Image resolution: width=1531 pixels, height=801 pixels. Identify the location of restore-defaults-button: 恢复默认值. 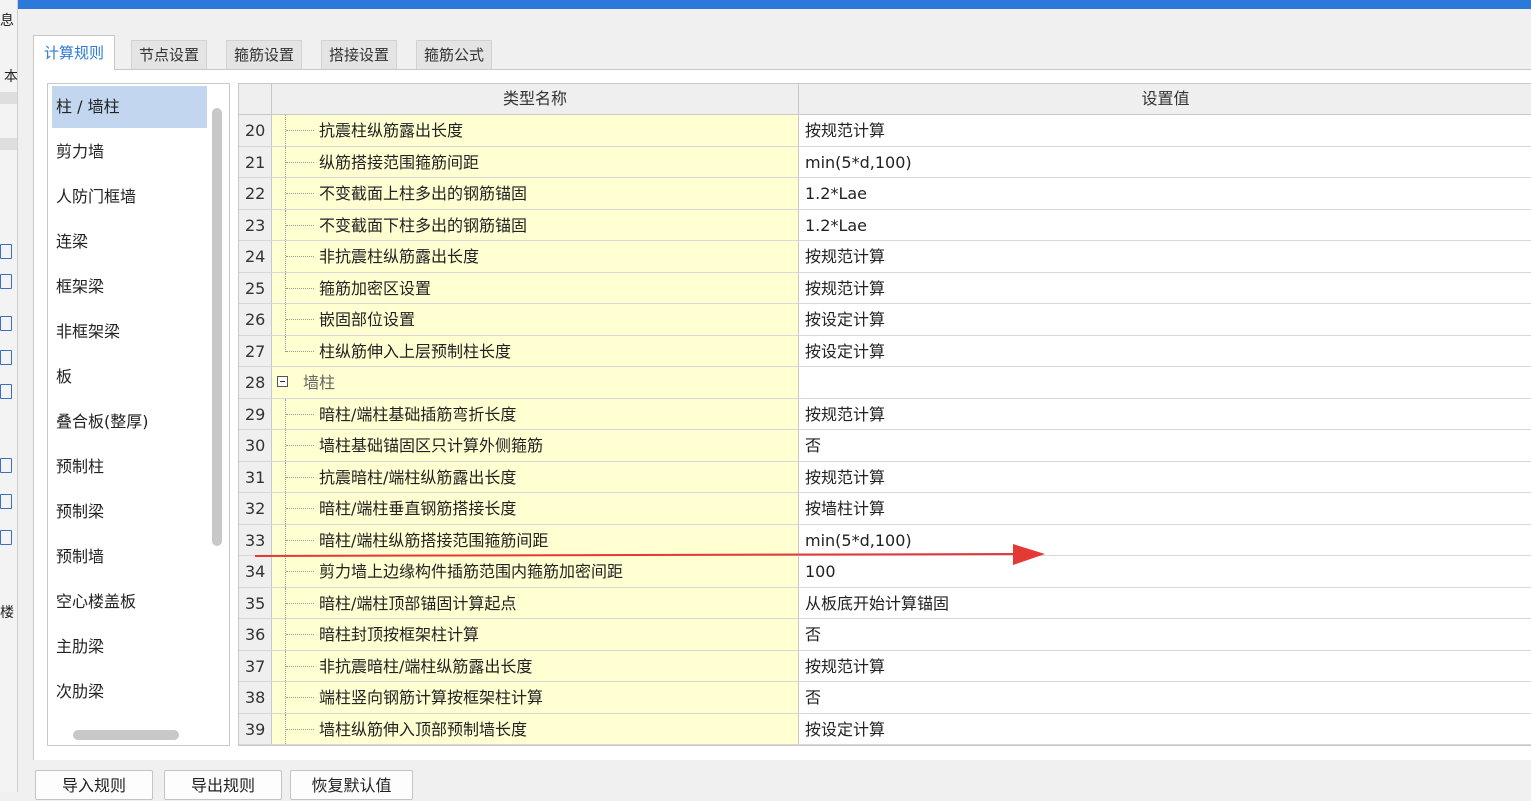
(351, 785).